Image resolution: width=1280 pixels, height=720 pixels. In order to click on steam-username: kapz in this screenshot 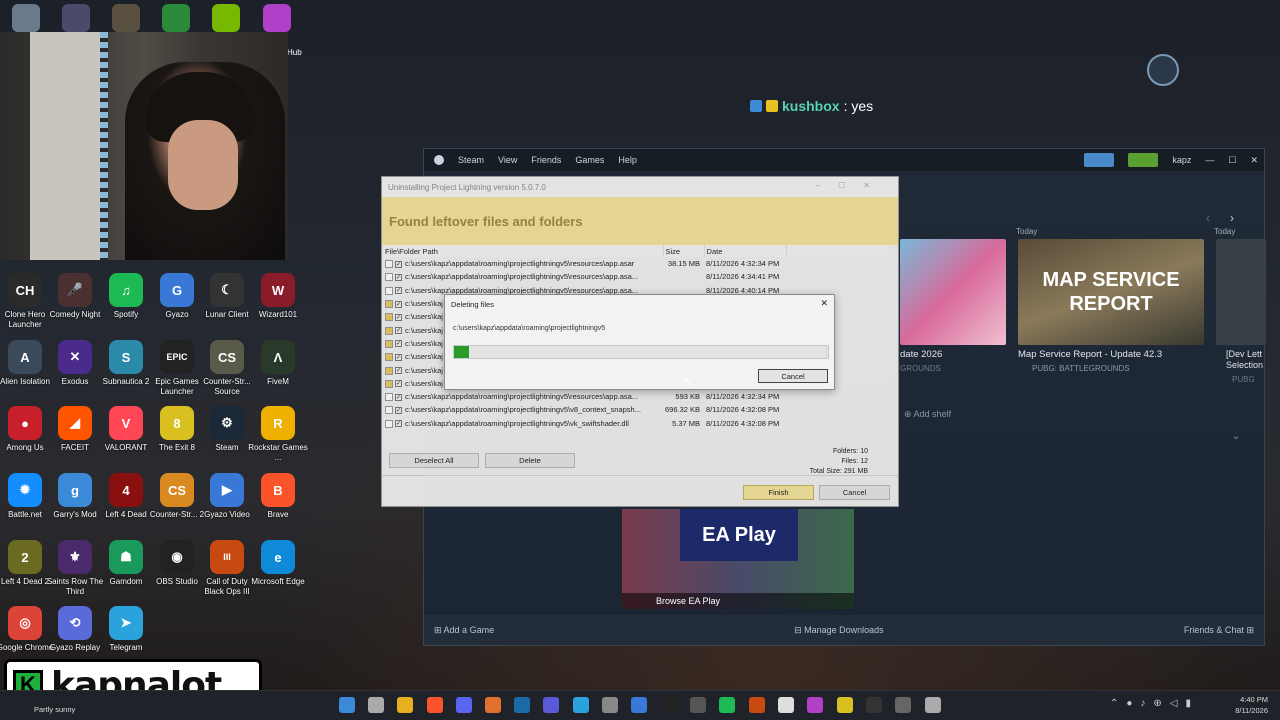, I will do `click(1181, 160)`.